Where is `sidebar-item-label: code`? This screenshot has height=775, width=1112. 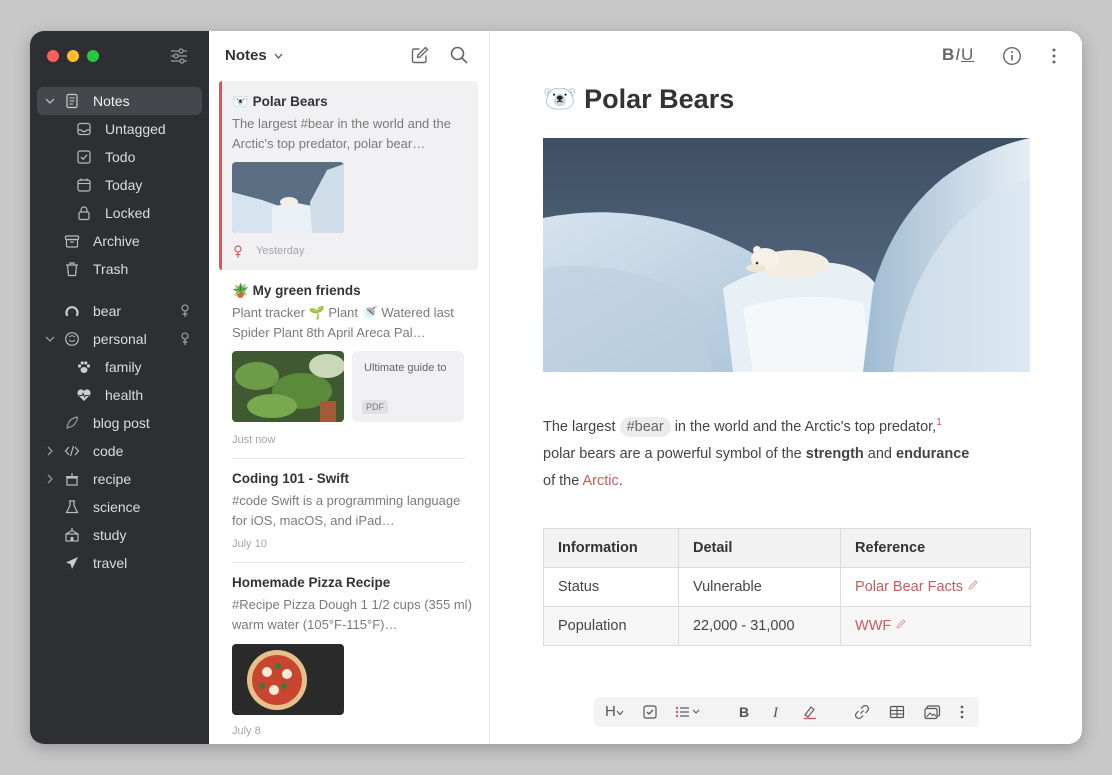 sidebar-item-label: code is located at coordinates (108, 451).